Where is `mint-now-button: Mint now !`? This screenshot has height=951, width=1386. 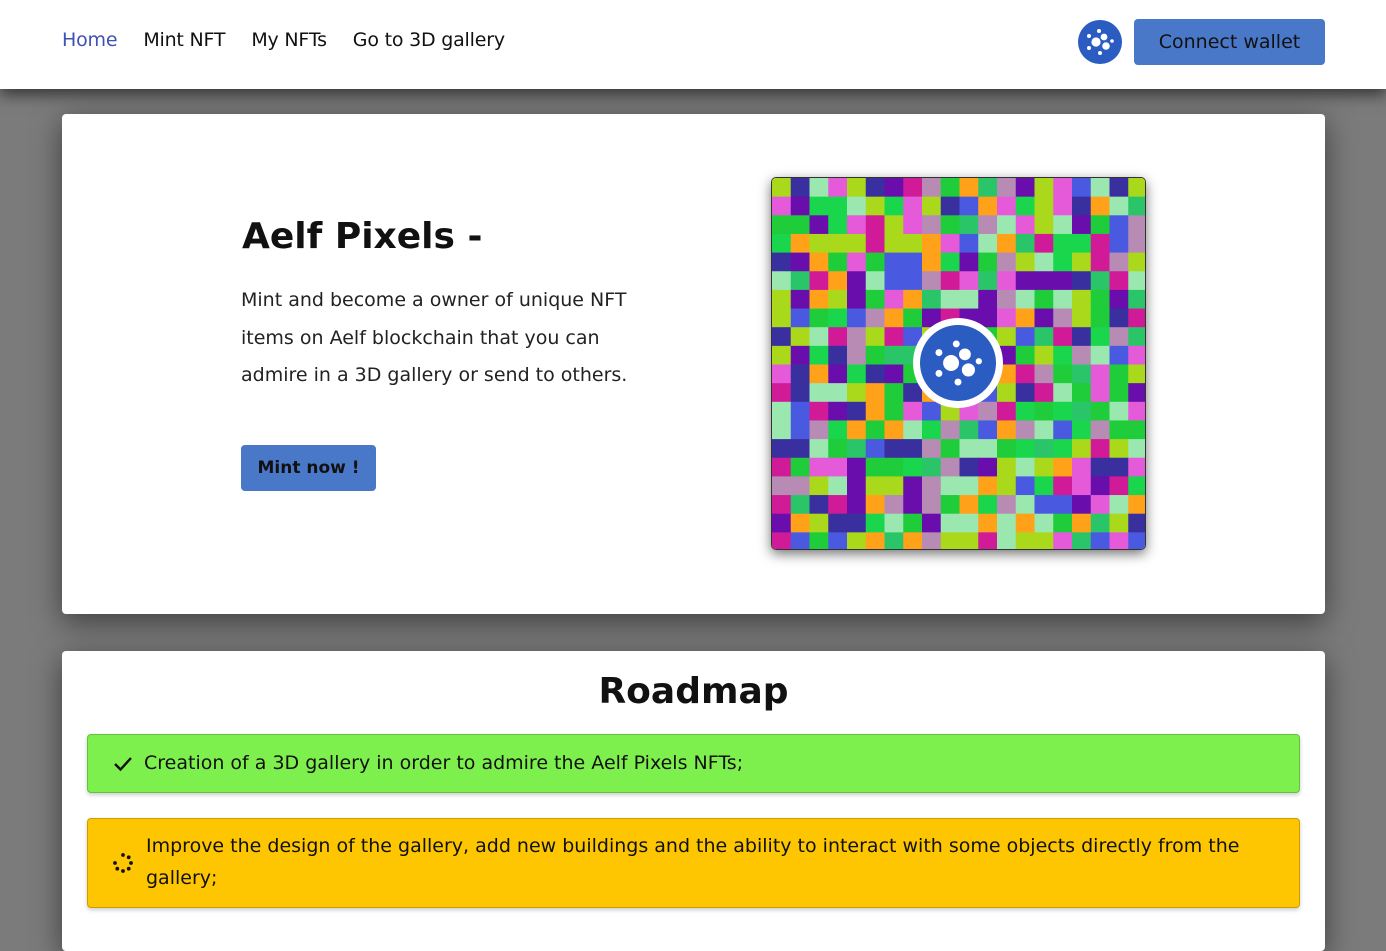 mint-now-button: Mint now ! is located at coordinates (308, 468).